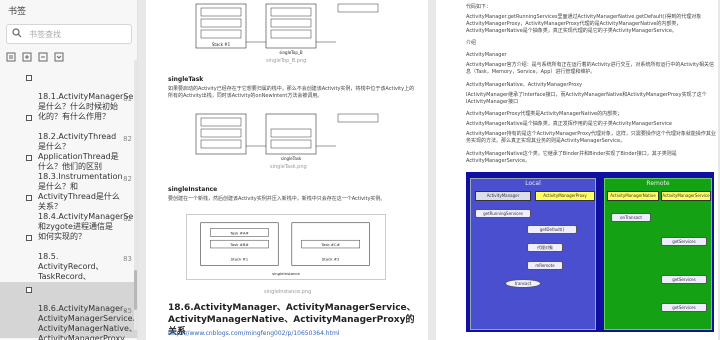 Image resolution: width=720 pixels, height=340 pixels. Describe the element at coordinates (17, 12) in the screenshot. I see `sidebar-title: 书签` at that location.